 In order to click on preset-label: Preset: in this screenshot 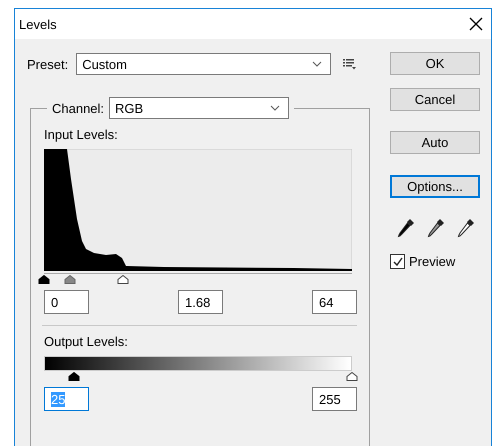, I will do `click(47, 64)`.